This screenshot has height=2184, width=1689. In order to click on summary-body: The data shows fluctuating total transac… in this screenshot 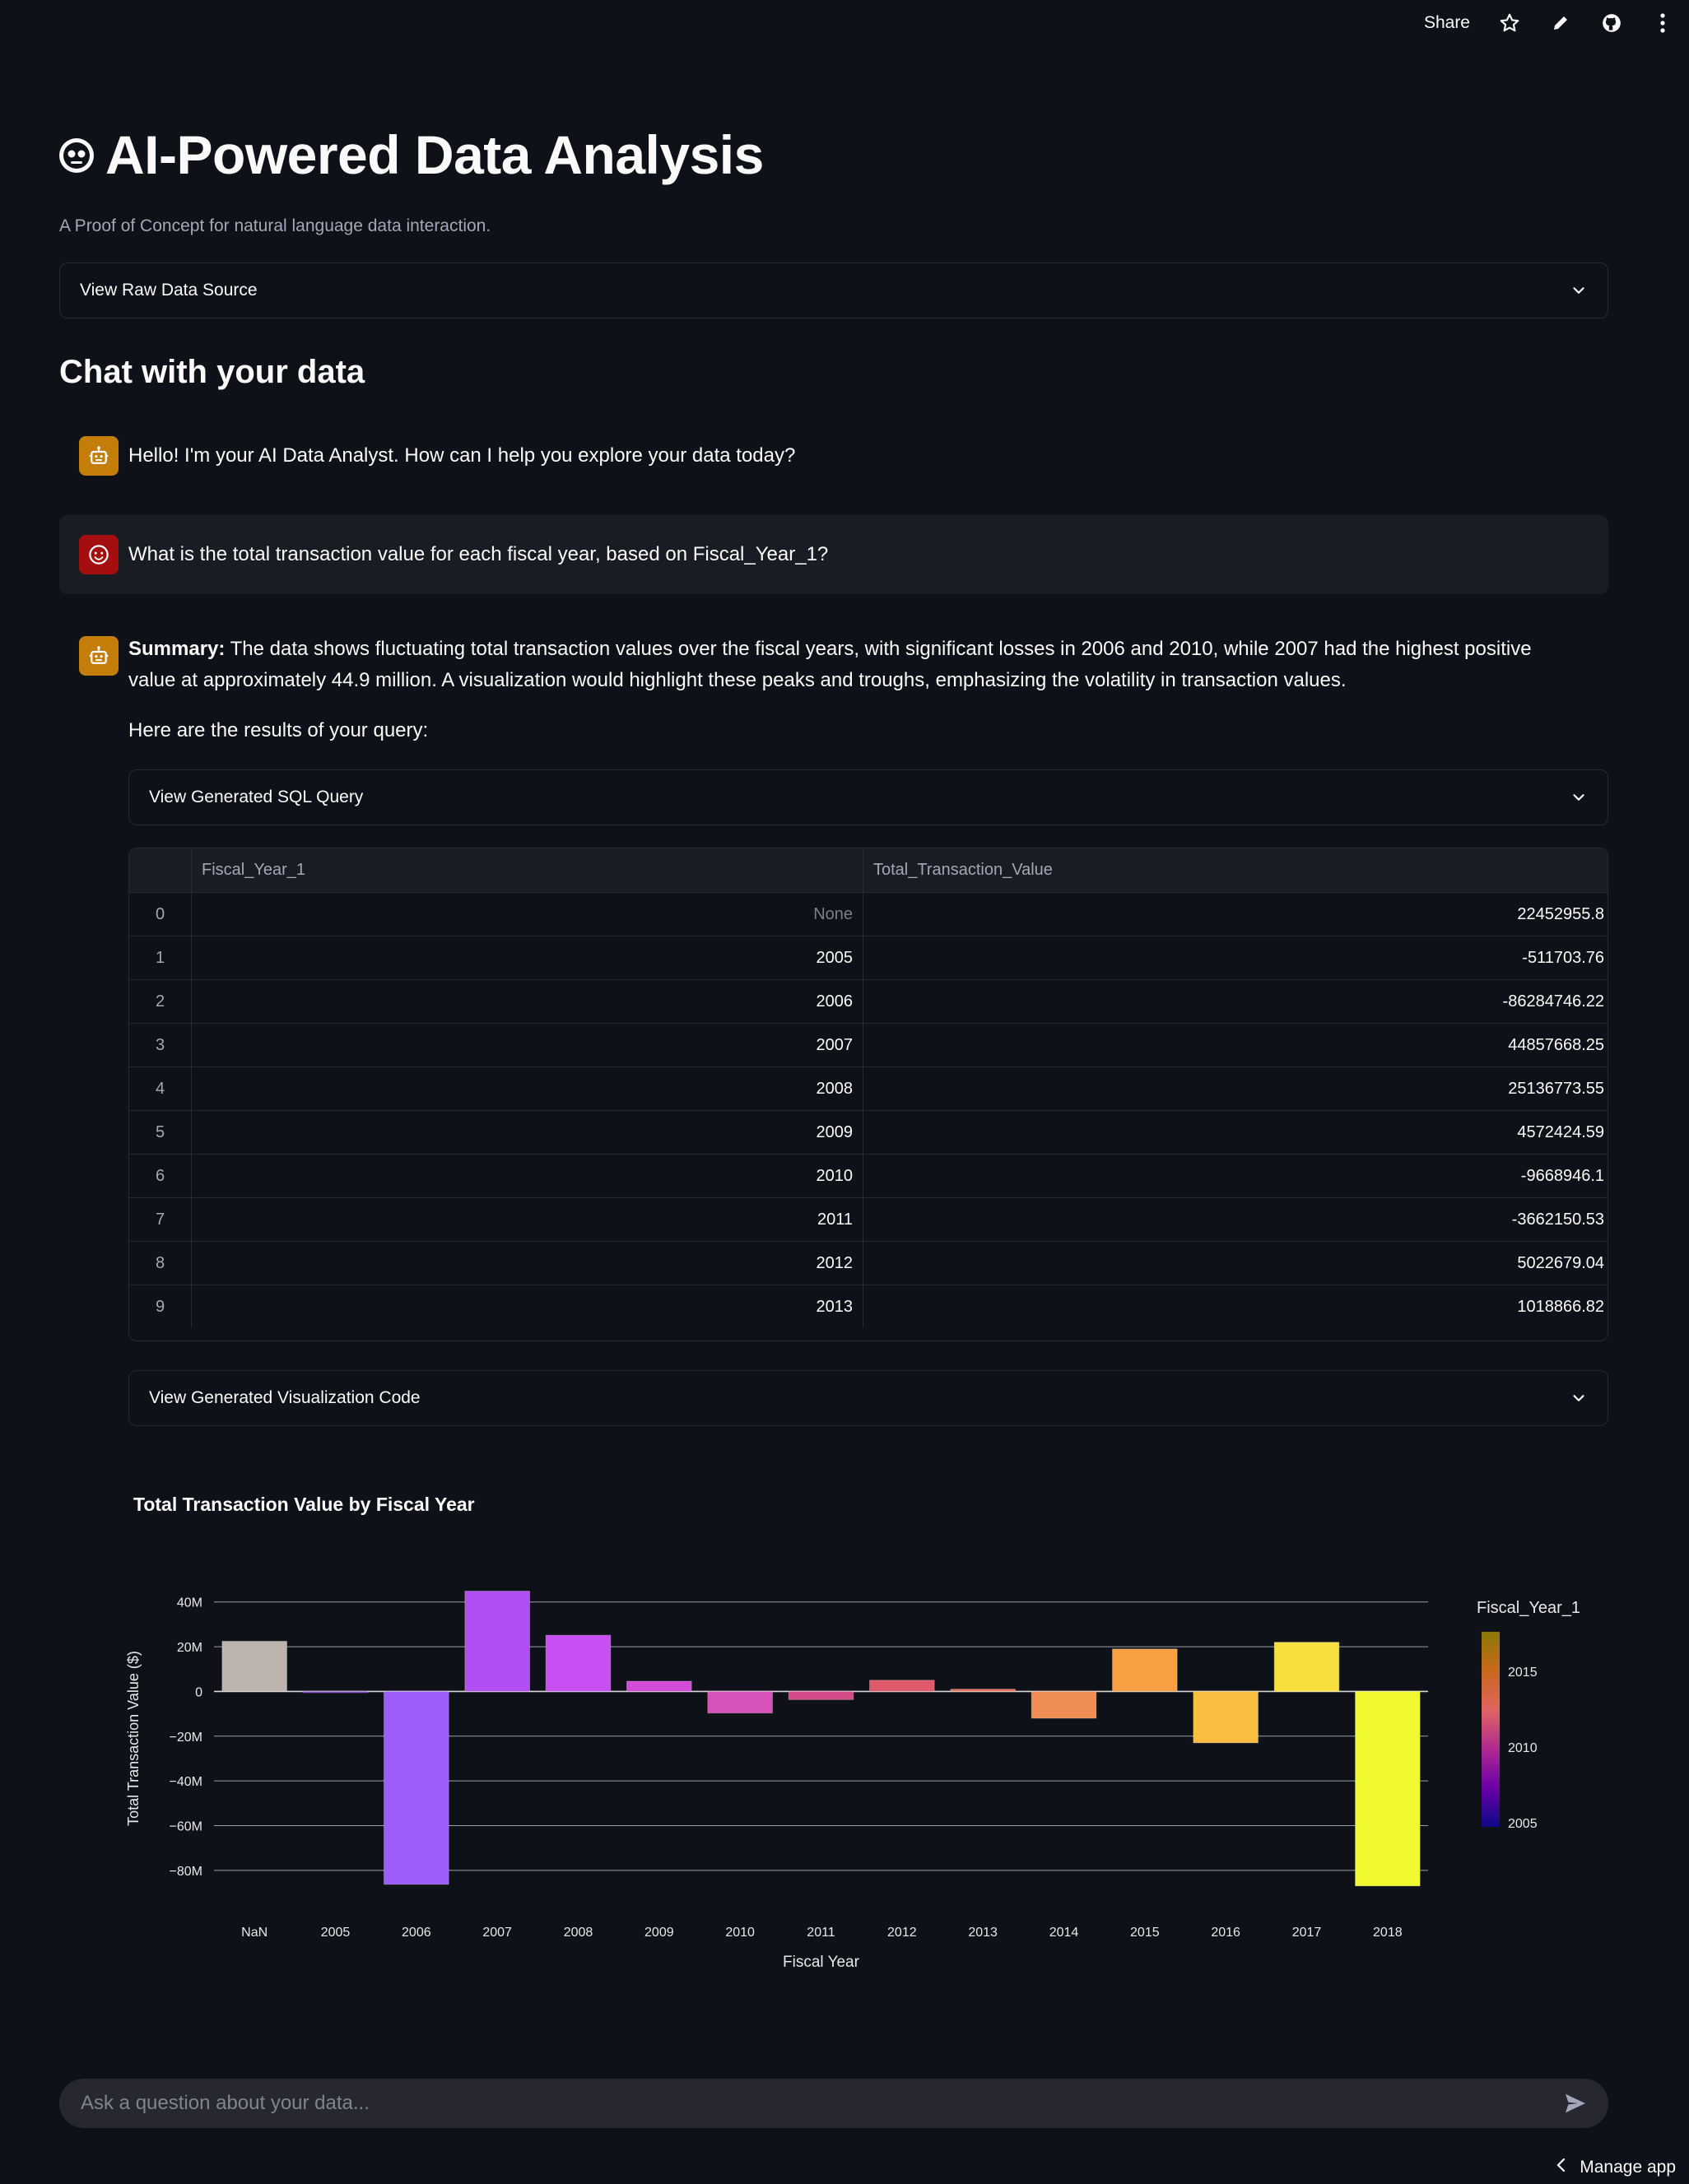, I will do `click(830, 664)`.